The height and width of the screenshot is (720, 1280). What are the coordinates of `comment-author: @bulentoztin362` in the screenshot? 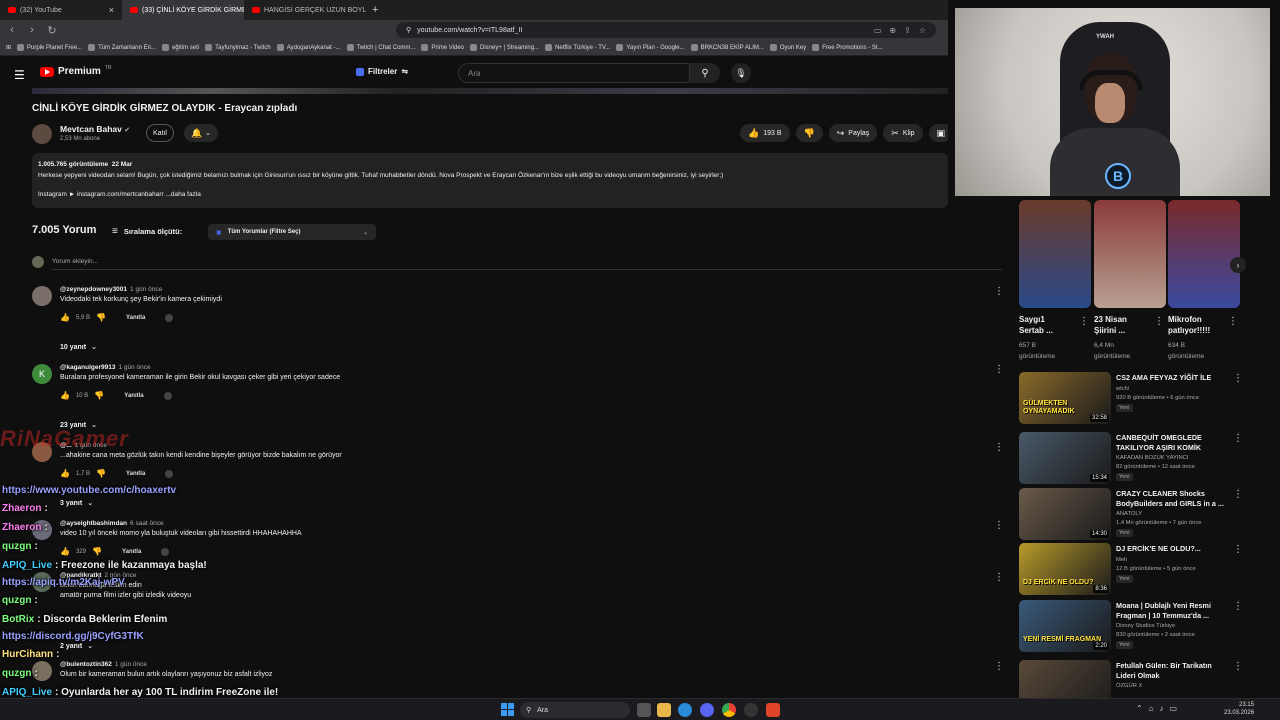 It's located at (86, 664).